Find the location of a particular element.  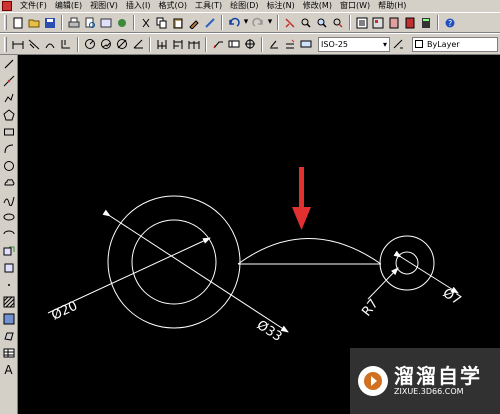

zoom-window-icon is located at coordinates (322, 23).